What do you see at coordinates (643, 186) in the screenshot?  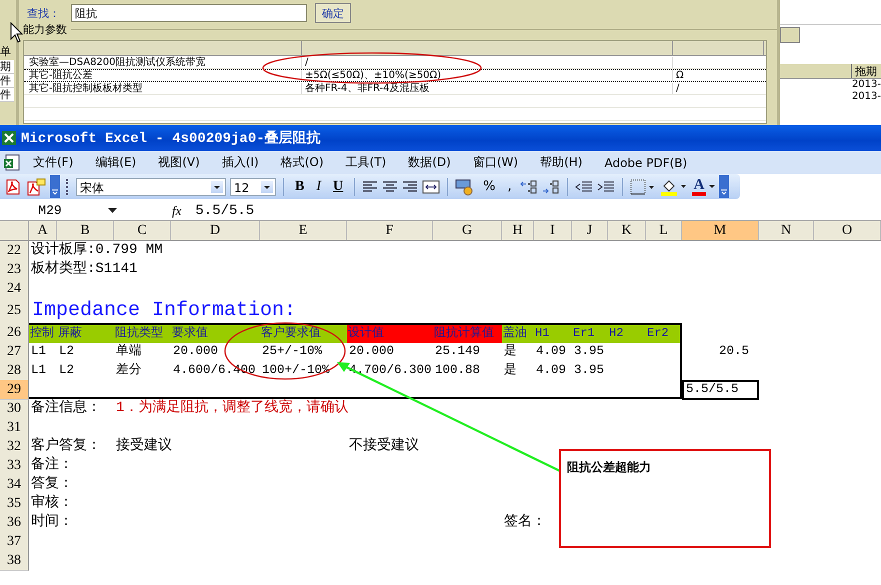 I see `borders-icon` at bounding box center [643, 186].